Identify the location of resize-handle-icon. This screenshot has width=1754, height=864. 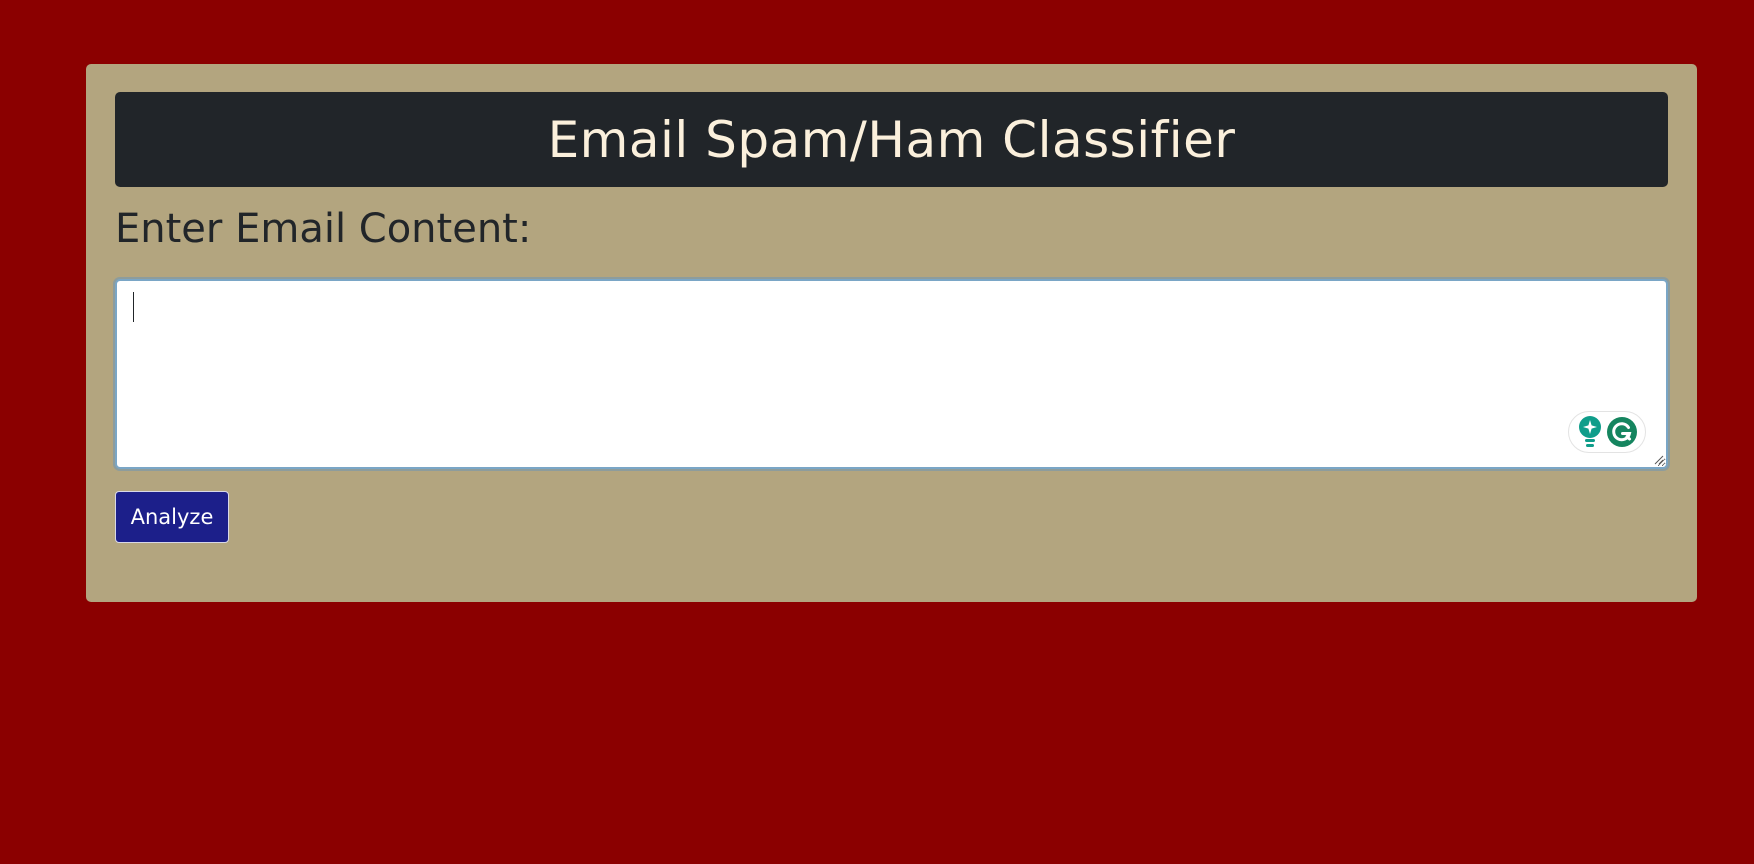
(1658, 459).